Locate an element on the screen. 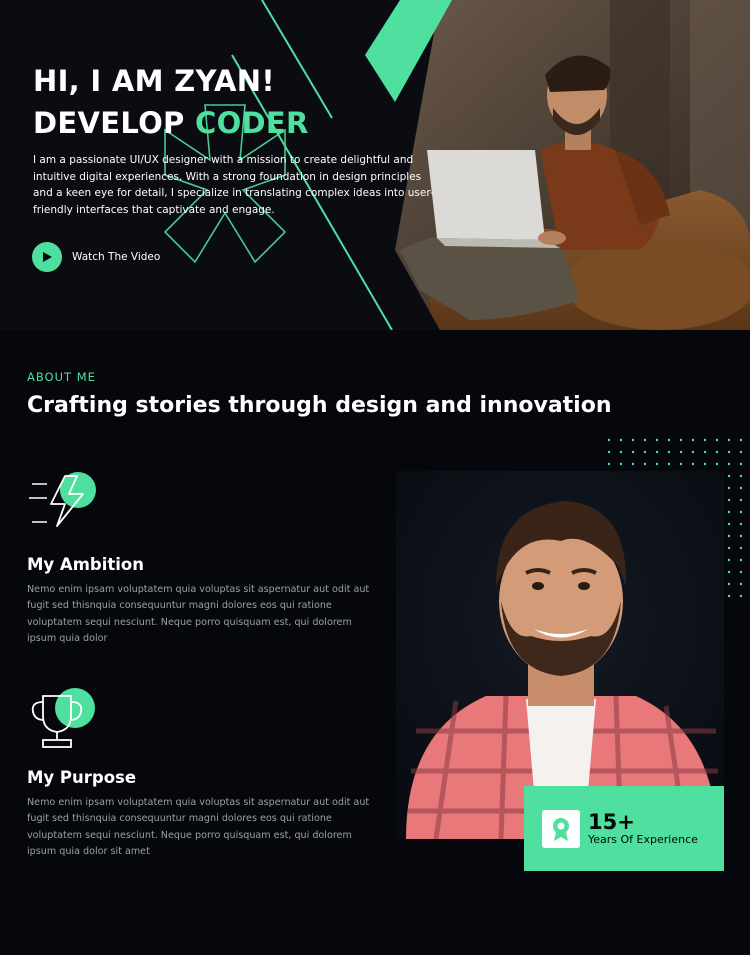 The image size is (750, 955). feature-title: My Purpose is located at coordinates (82, 777).